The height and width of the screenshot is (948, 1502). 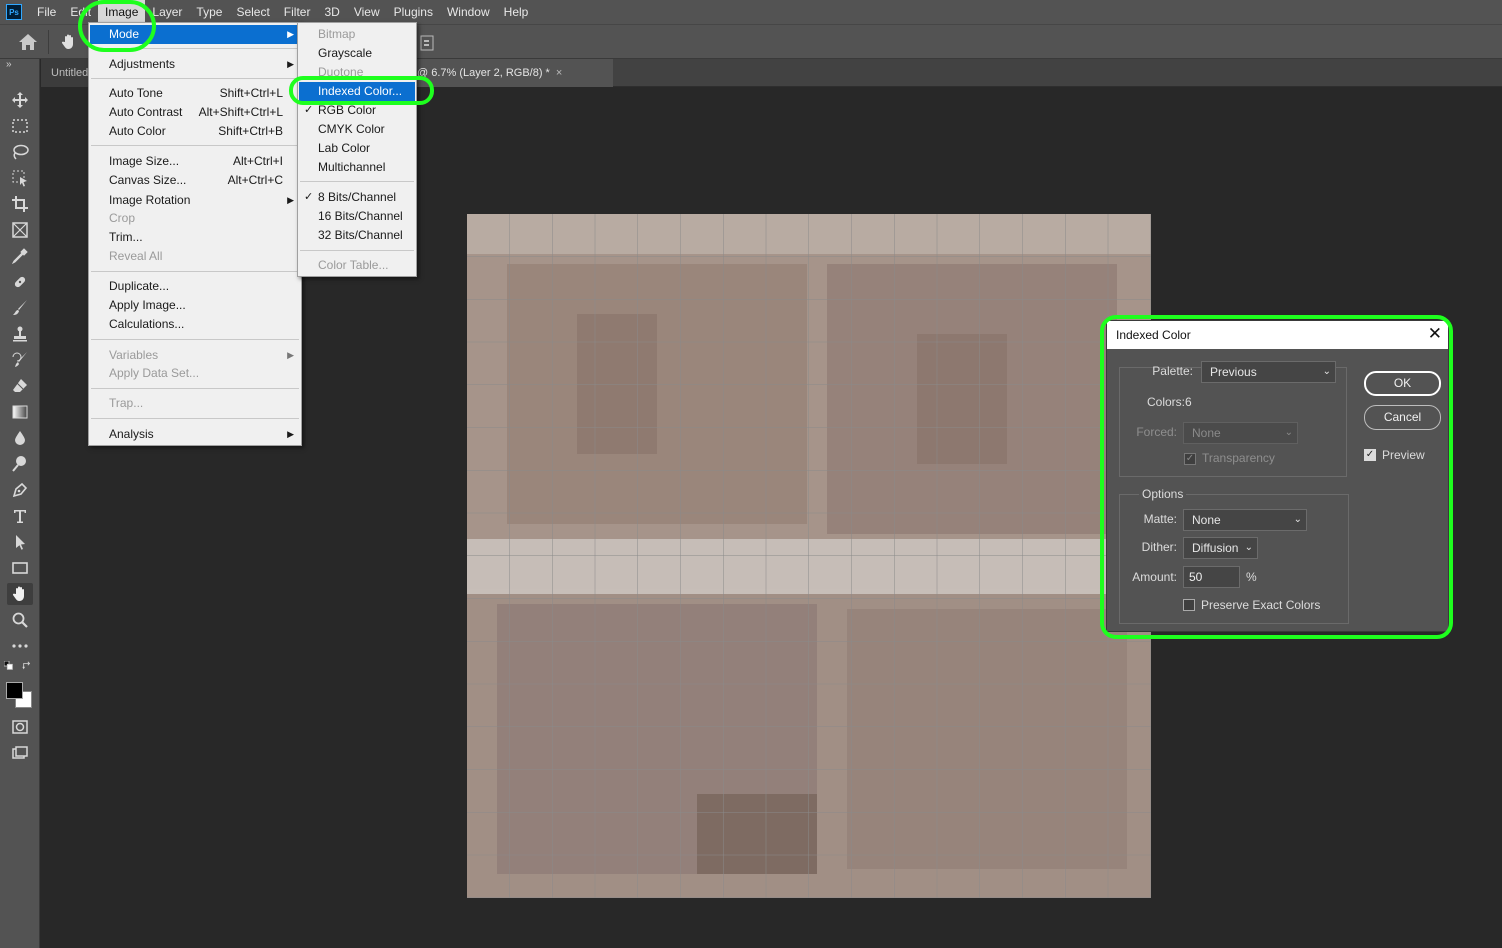 What do you see at coordinates (195, 434) in the screenshot?
I see `menu-item-analysis: Analysis ▶` at bounding box center [195, 434].